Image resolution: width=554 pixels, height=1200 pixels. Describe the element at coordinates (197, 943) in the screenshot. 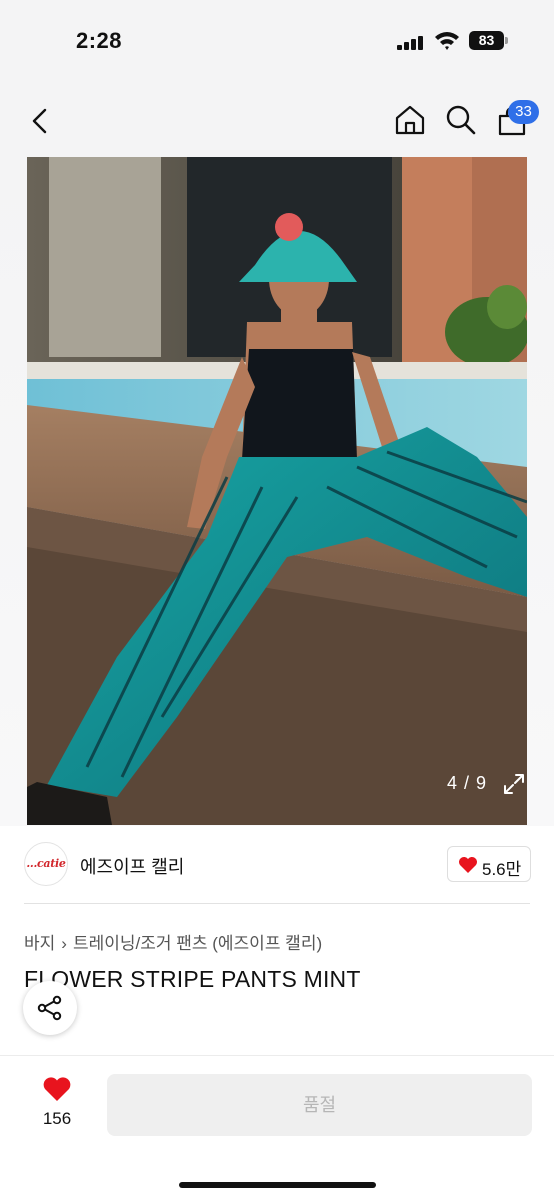

I see `breadcrumb-item-jogger: 트레이닝/조거 팬츠 (에즈이프 캘리)` at that location.